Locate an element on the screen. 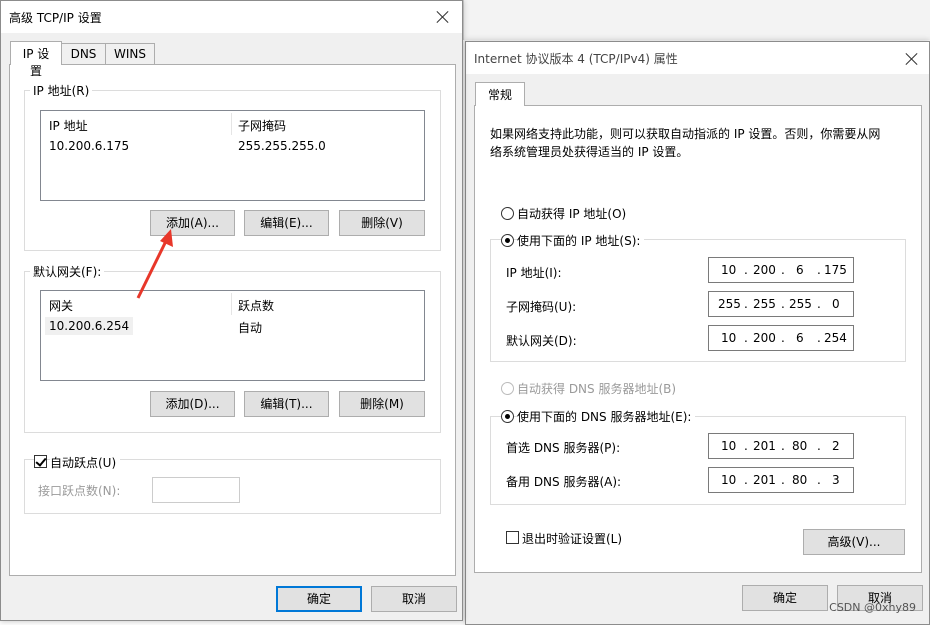  advanced-ok-button: 确定 is located at coordinates (319, 599).